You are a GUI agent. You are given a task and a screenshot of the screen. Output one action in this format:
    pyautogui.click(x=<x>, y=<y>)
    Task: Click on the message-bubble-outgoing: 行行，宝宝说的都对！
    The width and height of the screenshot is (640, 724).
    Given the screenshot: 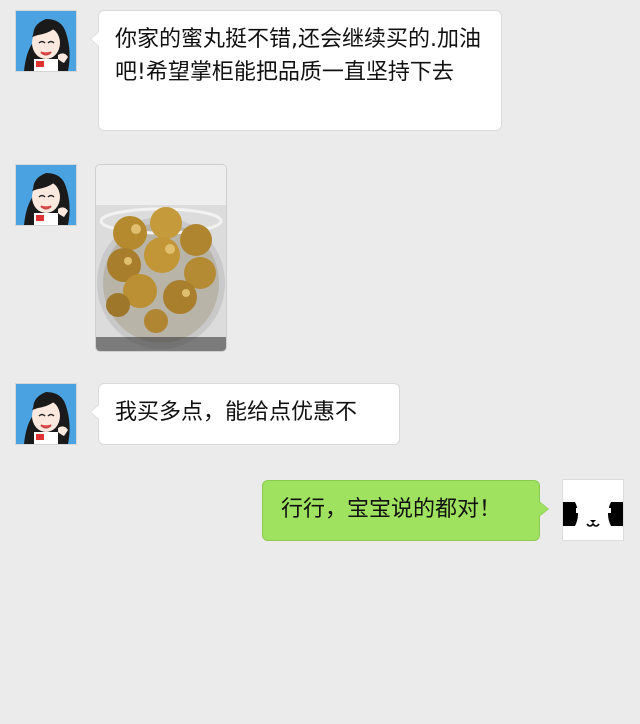 What is the action you would take?
    pyautogui.click(x=405, y=510)
    